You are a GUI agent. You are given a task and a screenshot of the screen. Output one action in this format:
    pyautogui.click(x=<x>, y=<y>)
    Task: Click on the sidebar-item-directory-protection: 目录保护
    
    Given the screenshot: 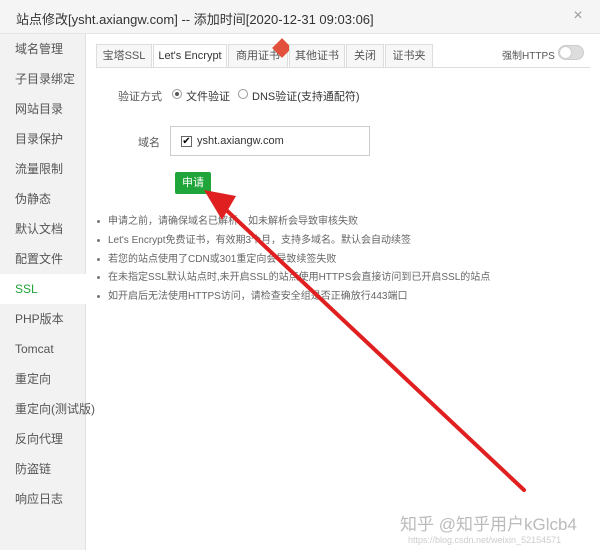 What is the action you would take?
    pyautogui.click(x=43, y=139)
    